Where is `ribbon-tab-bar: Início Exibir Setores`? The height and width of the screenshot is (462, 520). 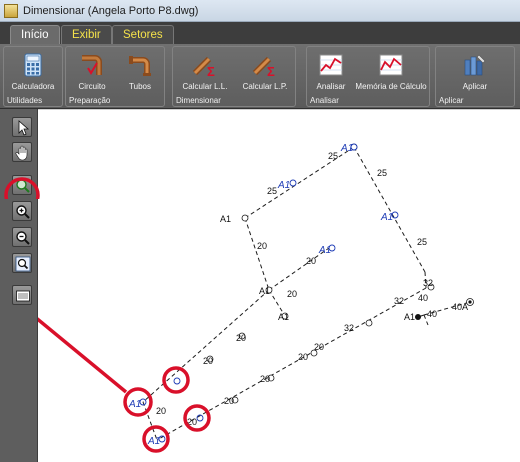 ribbon-tab-bar: Início Exibir Setores is located at coordinates (260, 33).